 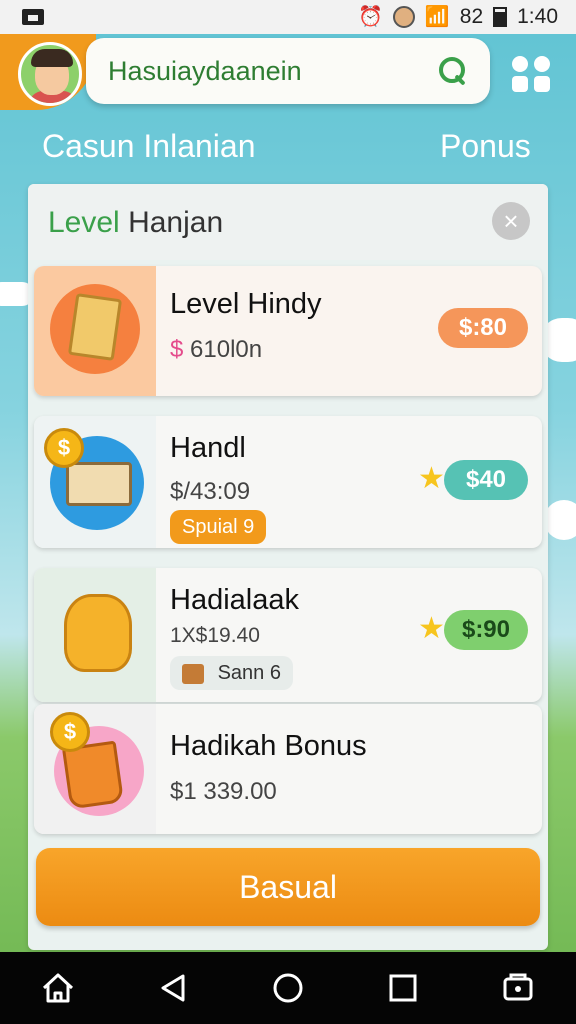 What do you see at coordinates (249, 673) in the screenshot?
I see `sann-badge-label: Sann 6` at bounding box center [249, 673].